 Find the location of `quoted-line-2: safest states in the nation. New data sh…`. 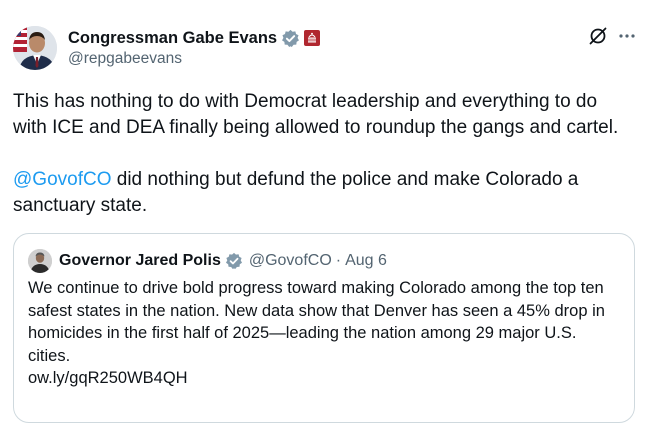

quoted-line-2: safest states in the nation. New data sh… is located at coordinates (316, 310).